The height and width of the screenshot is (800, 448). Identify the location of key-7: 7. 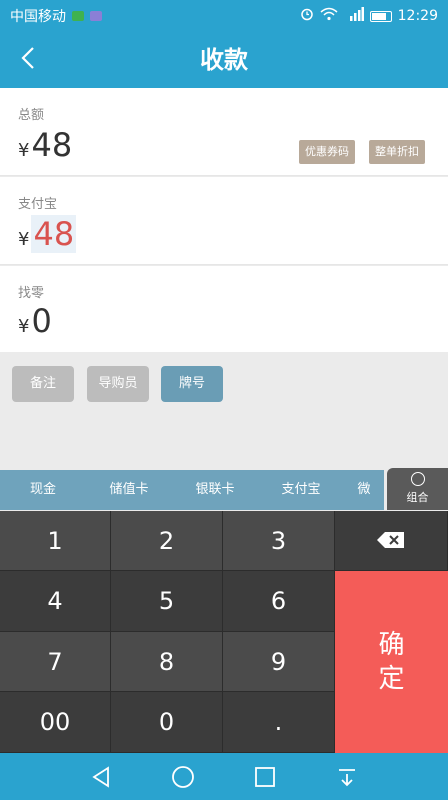
(55, 662).